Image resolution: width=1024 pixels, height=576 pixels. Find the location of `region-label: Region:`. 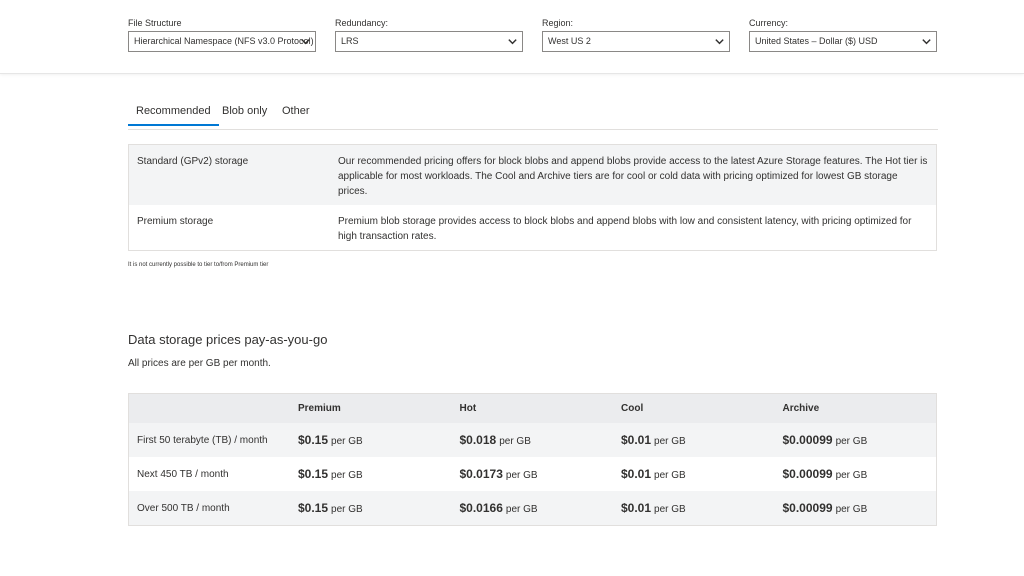

region-label: Region: is located at coordinates (558, 23).